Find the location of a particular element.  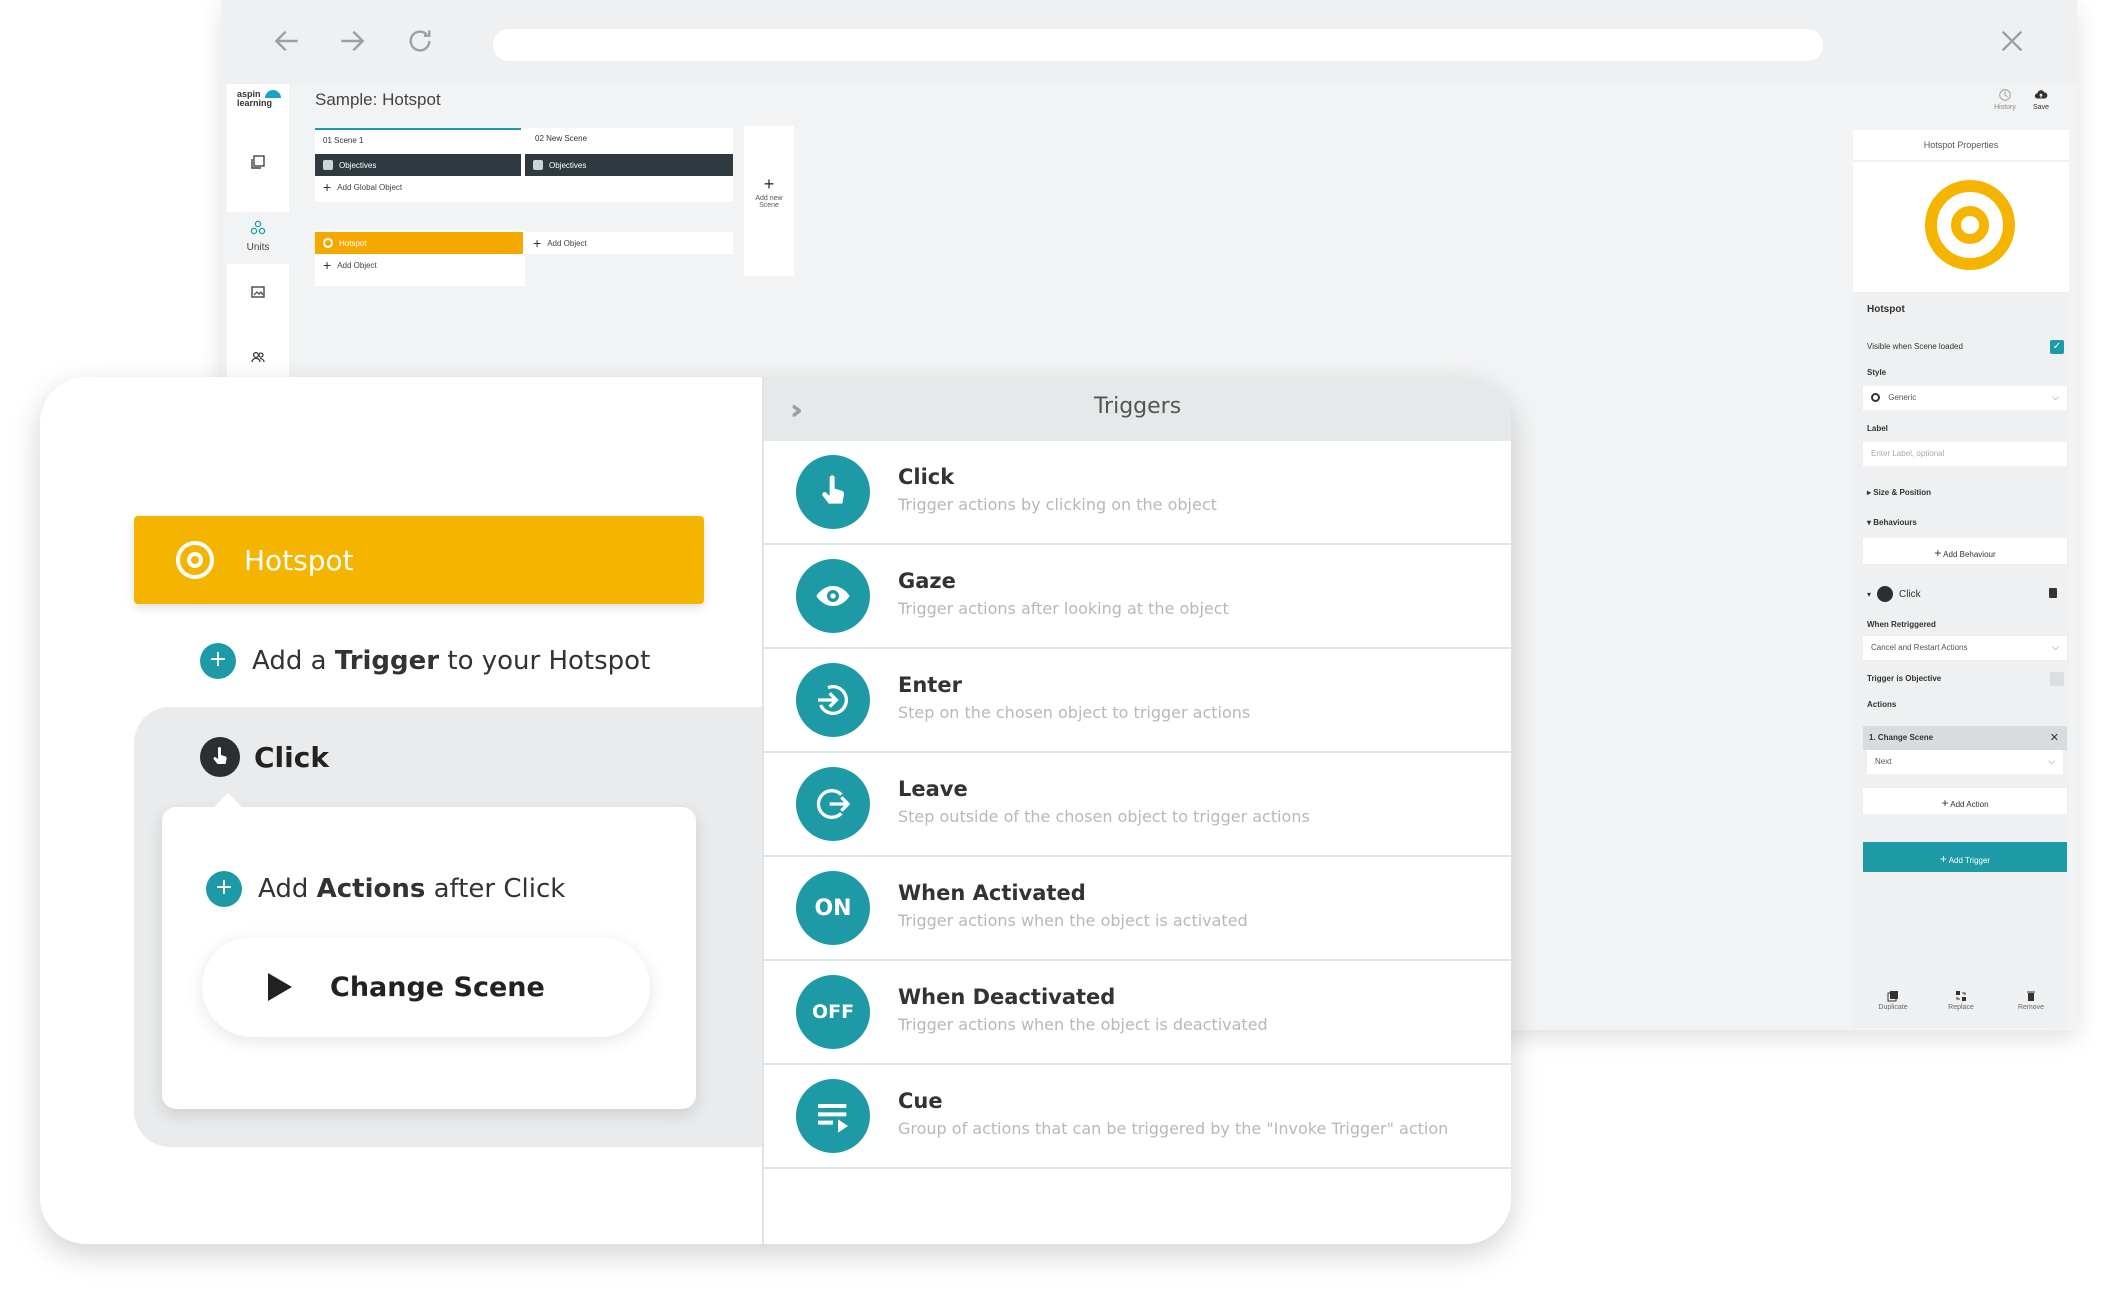

label-input: Enter Label, optional is located at coordinates (1965, 454).